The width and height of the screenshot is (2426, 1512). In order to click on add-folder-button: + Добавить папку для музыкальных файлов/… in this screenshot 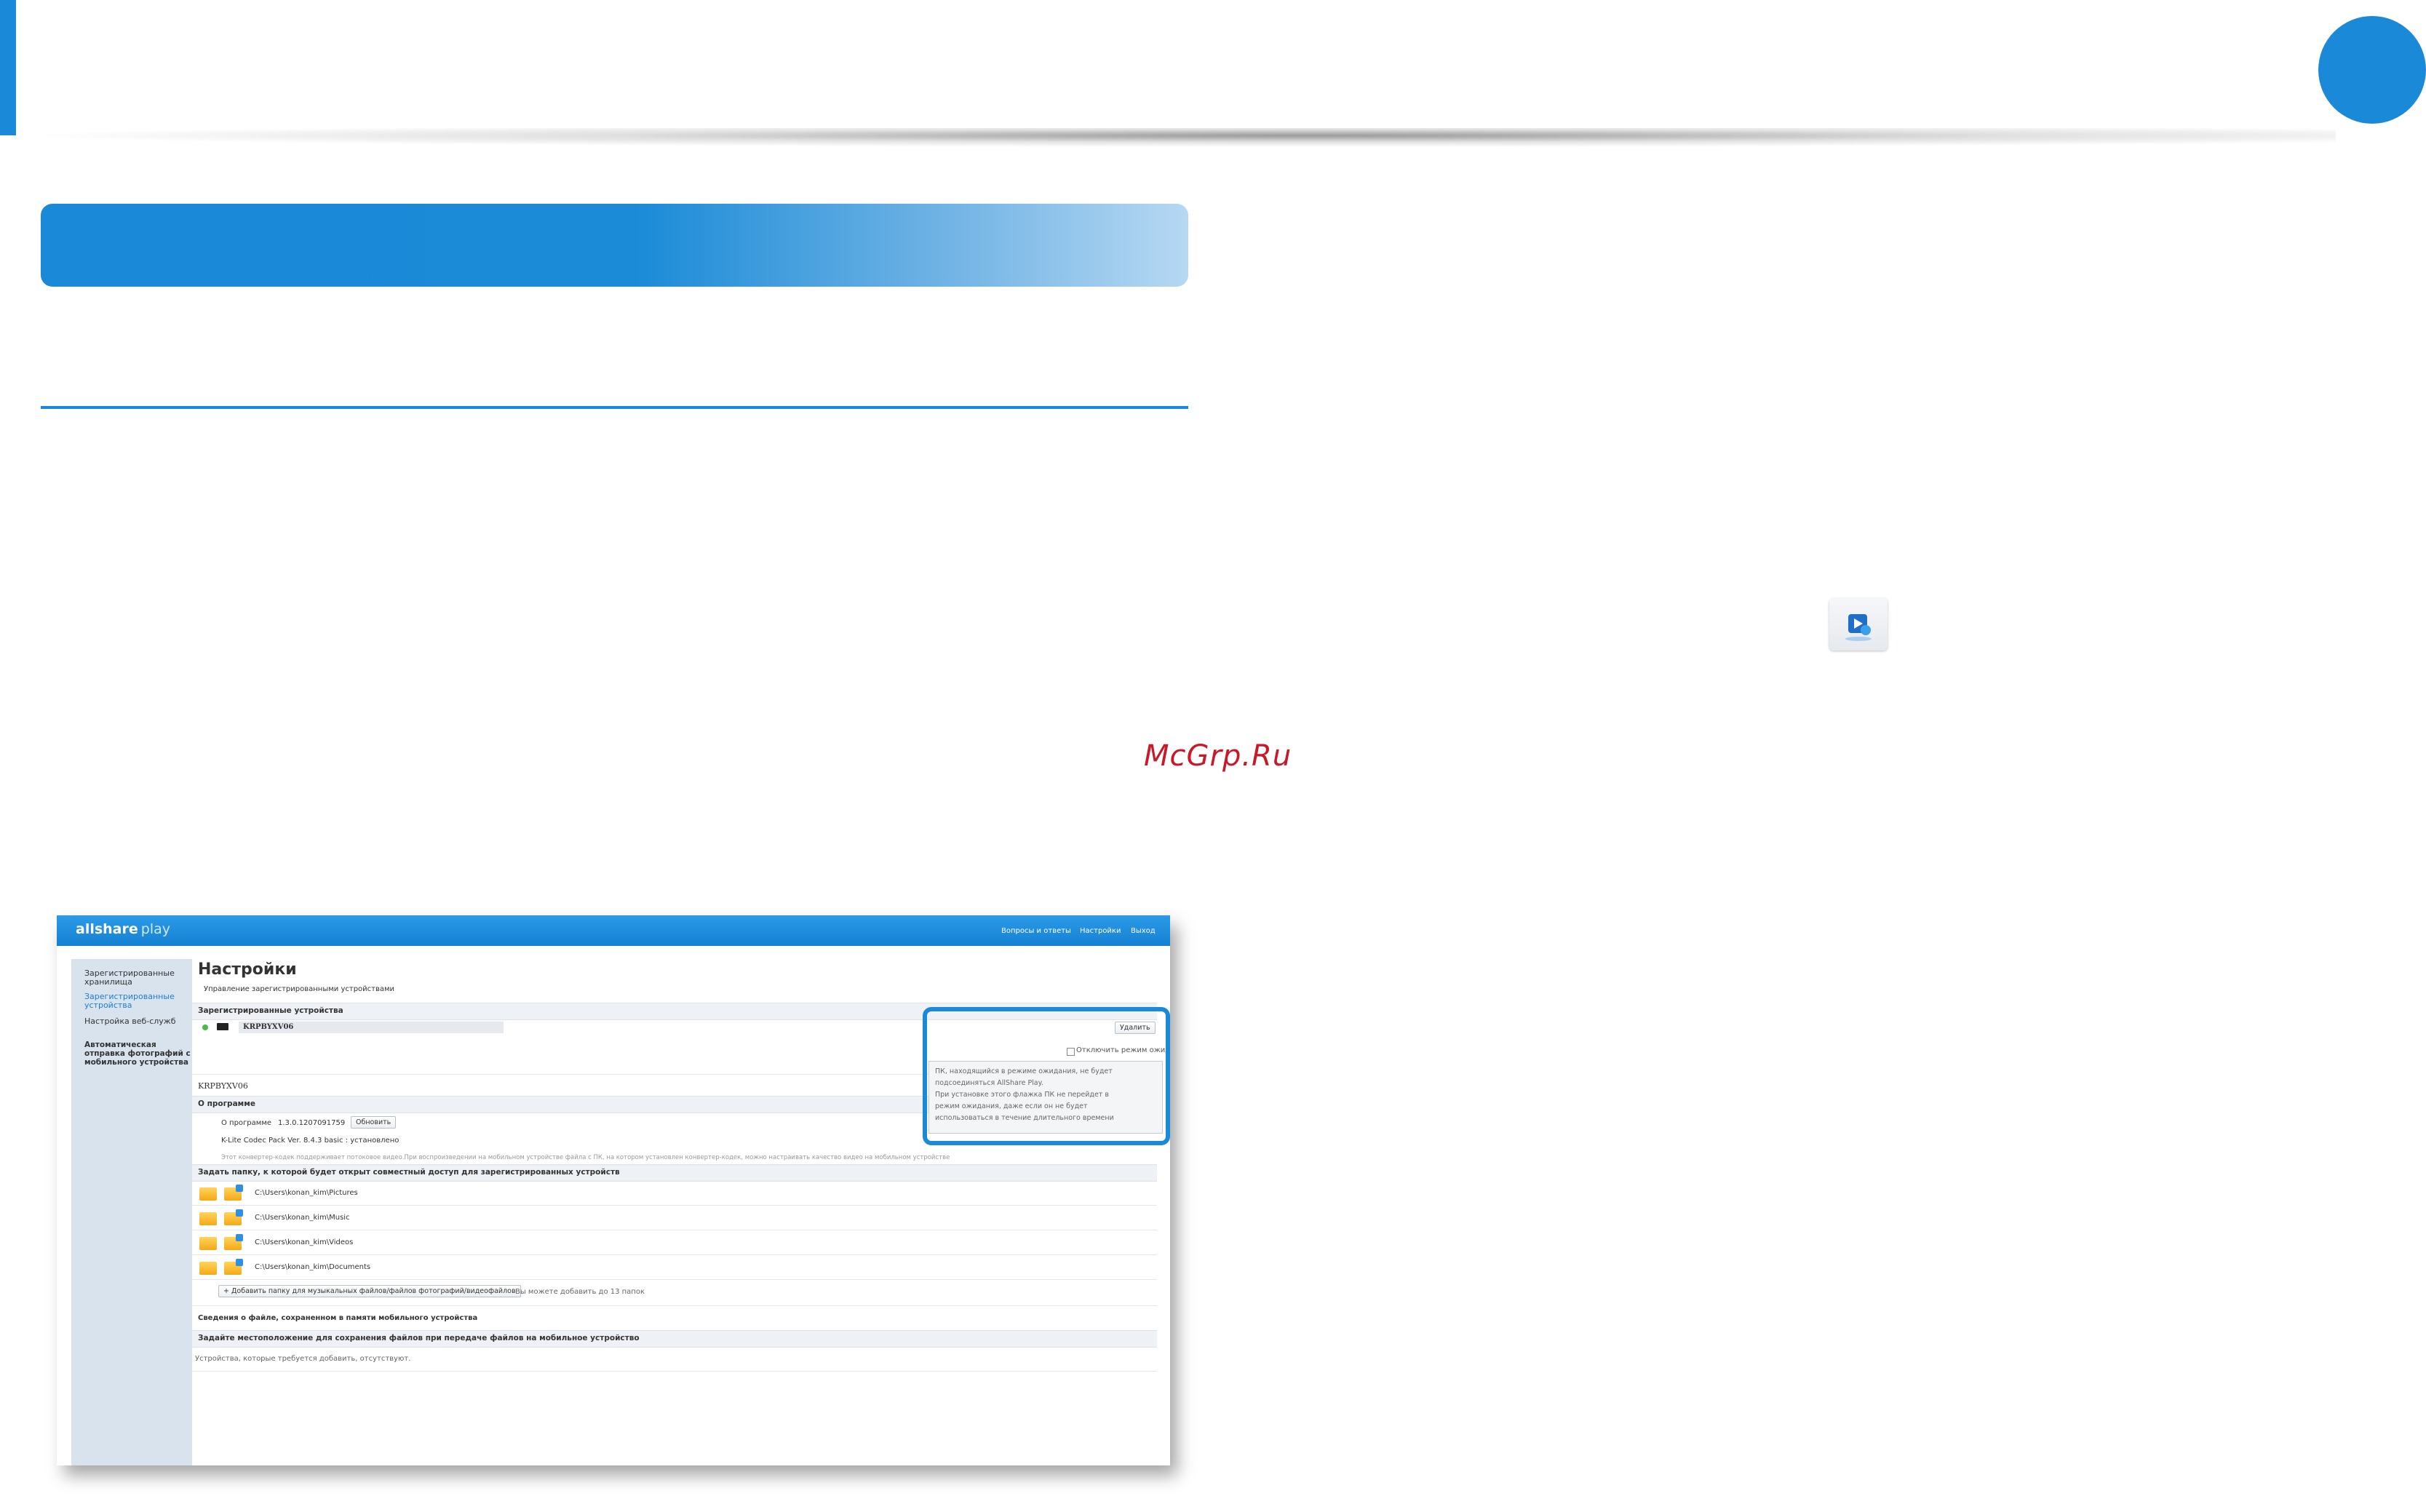, I will do `click(369, 1291)`.